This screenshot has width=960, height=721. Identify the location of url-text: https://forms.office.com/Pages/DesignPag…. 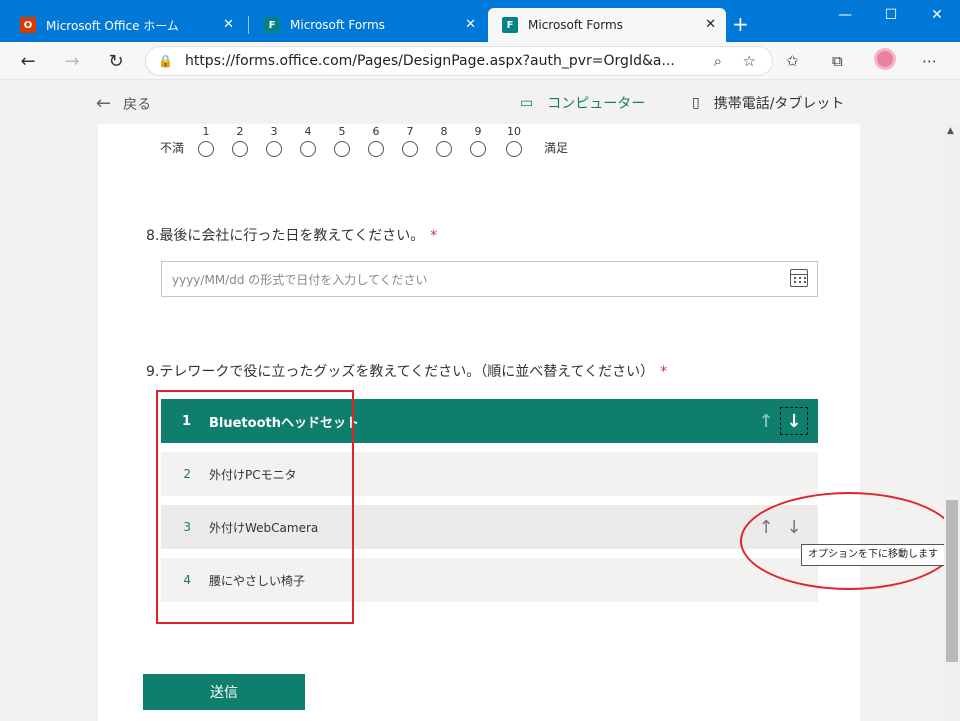
(440, 61).